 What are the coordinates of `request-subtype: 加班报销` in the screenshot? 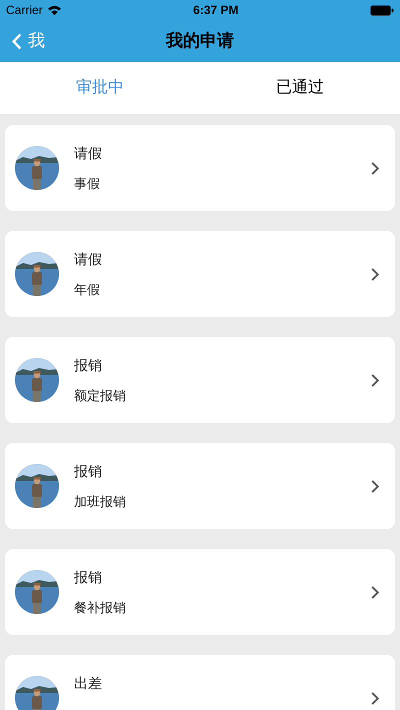 It's located at (100, 502).